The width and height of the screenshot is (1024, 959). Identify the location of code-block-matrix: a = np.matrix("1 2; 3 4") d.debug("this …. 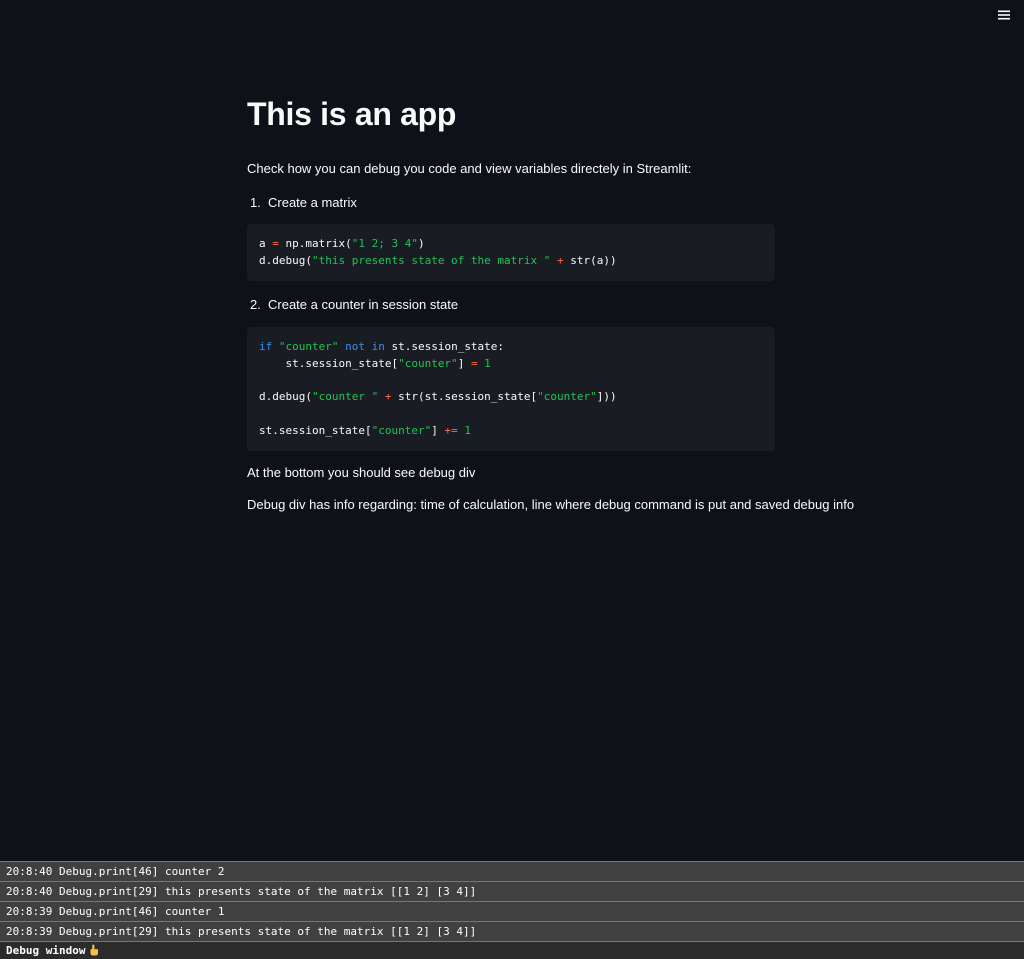
(511, 252).